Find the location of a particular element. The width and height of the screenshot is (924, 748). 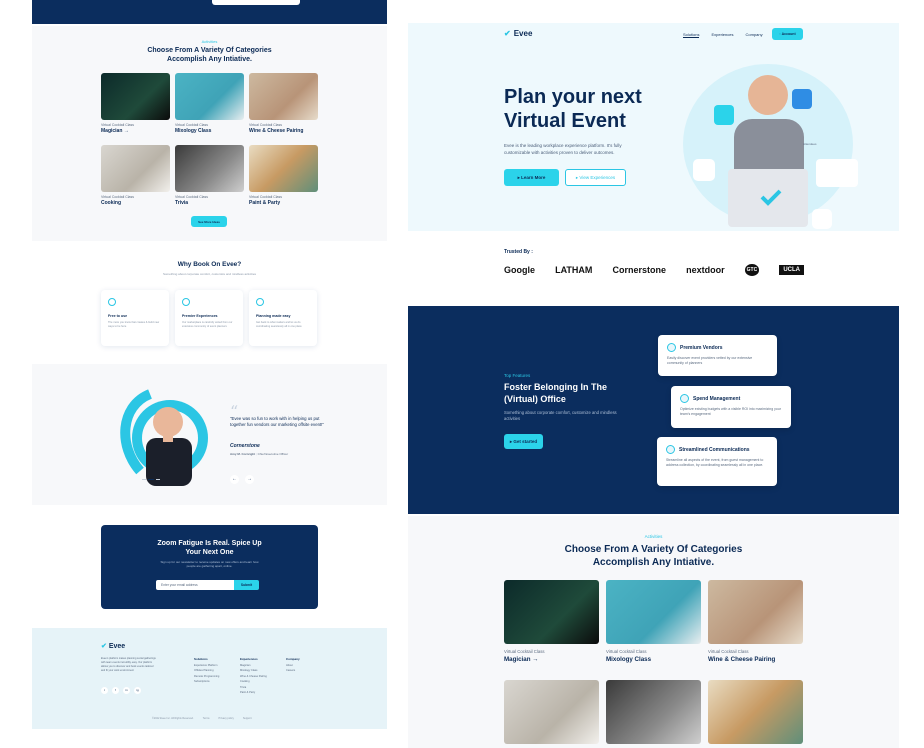

linkedin-icon: in is located at coordinates (126, 690).